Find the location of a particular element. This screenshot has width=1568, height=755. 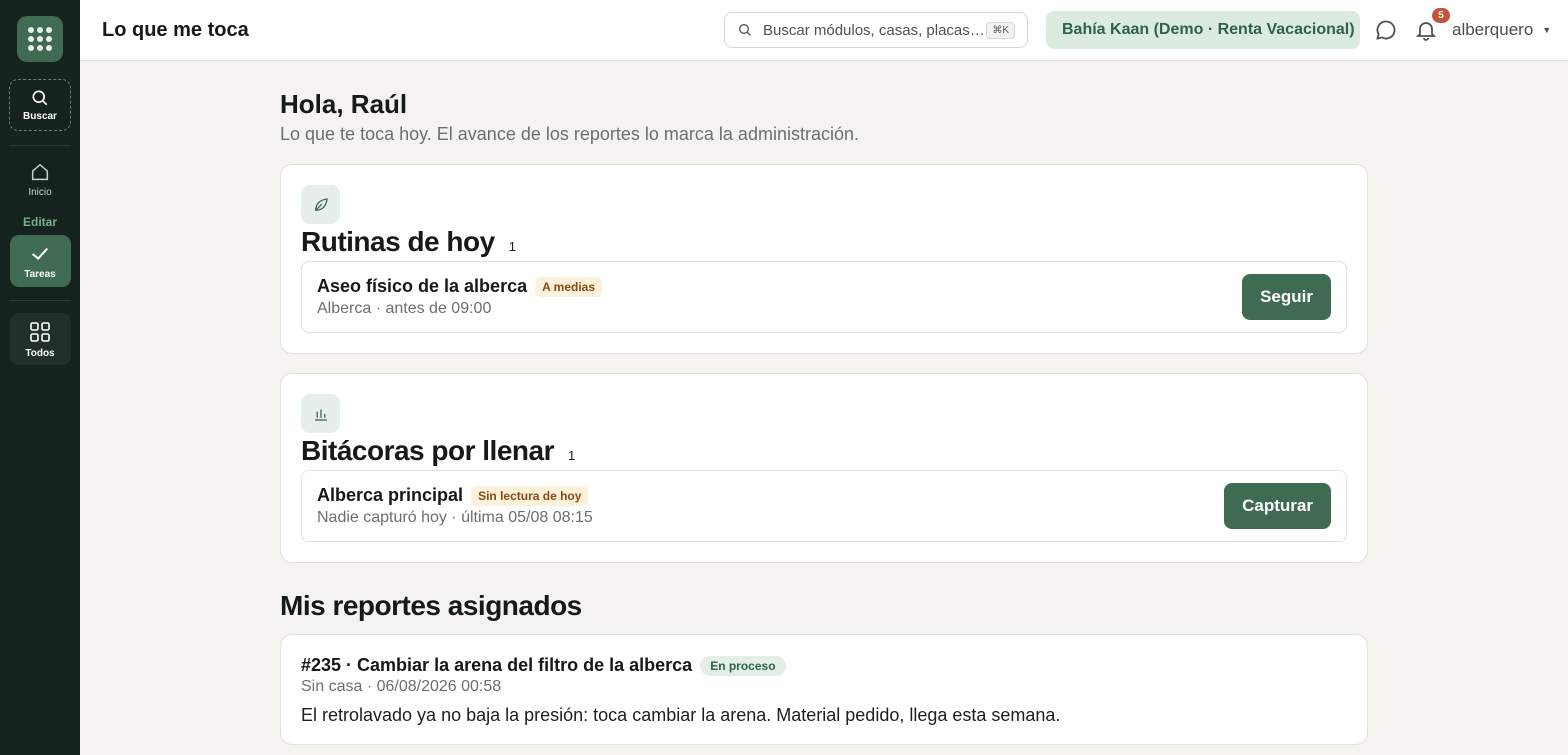

reports-title: Mis reportes asignados is located at coordinates (431, 605).